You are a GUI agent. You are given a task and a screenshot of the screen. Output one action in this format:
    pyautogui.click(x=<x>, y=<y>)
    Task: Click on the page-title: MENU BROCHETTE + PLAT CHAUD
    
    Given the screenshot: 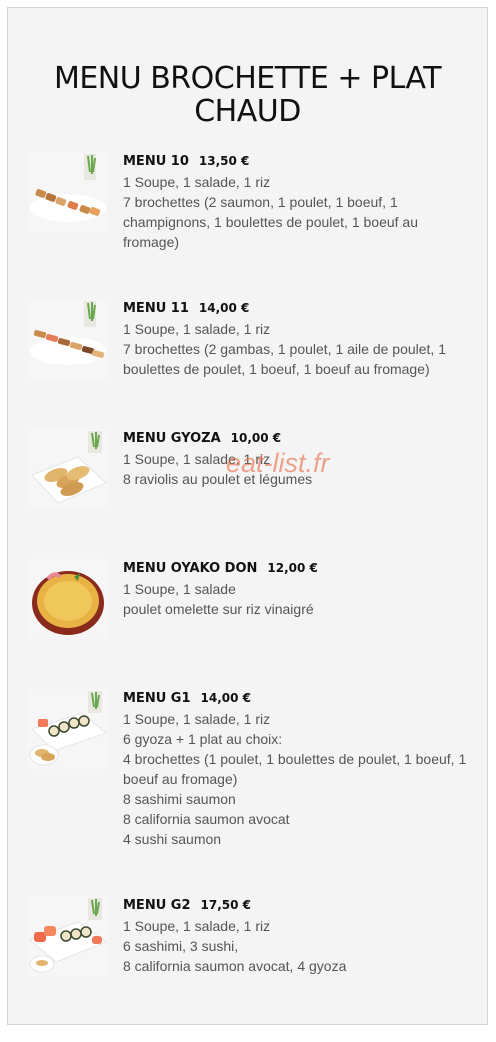 What is the action you would take?
    pyautogui.click(x=247, y=95)
    